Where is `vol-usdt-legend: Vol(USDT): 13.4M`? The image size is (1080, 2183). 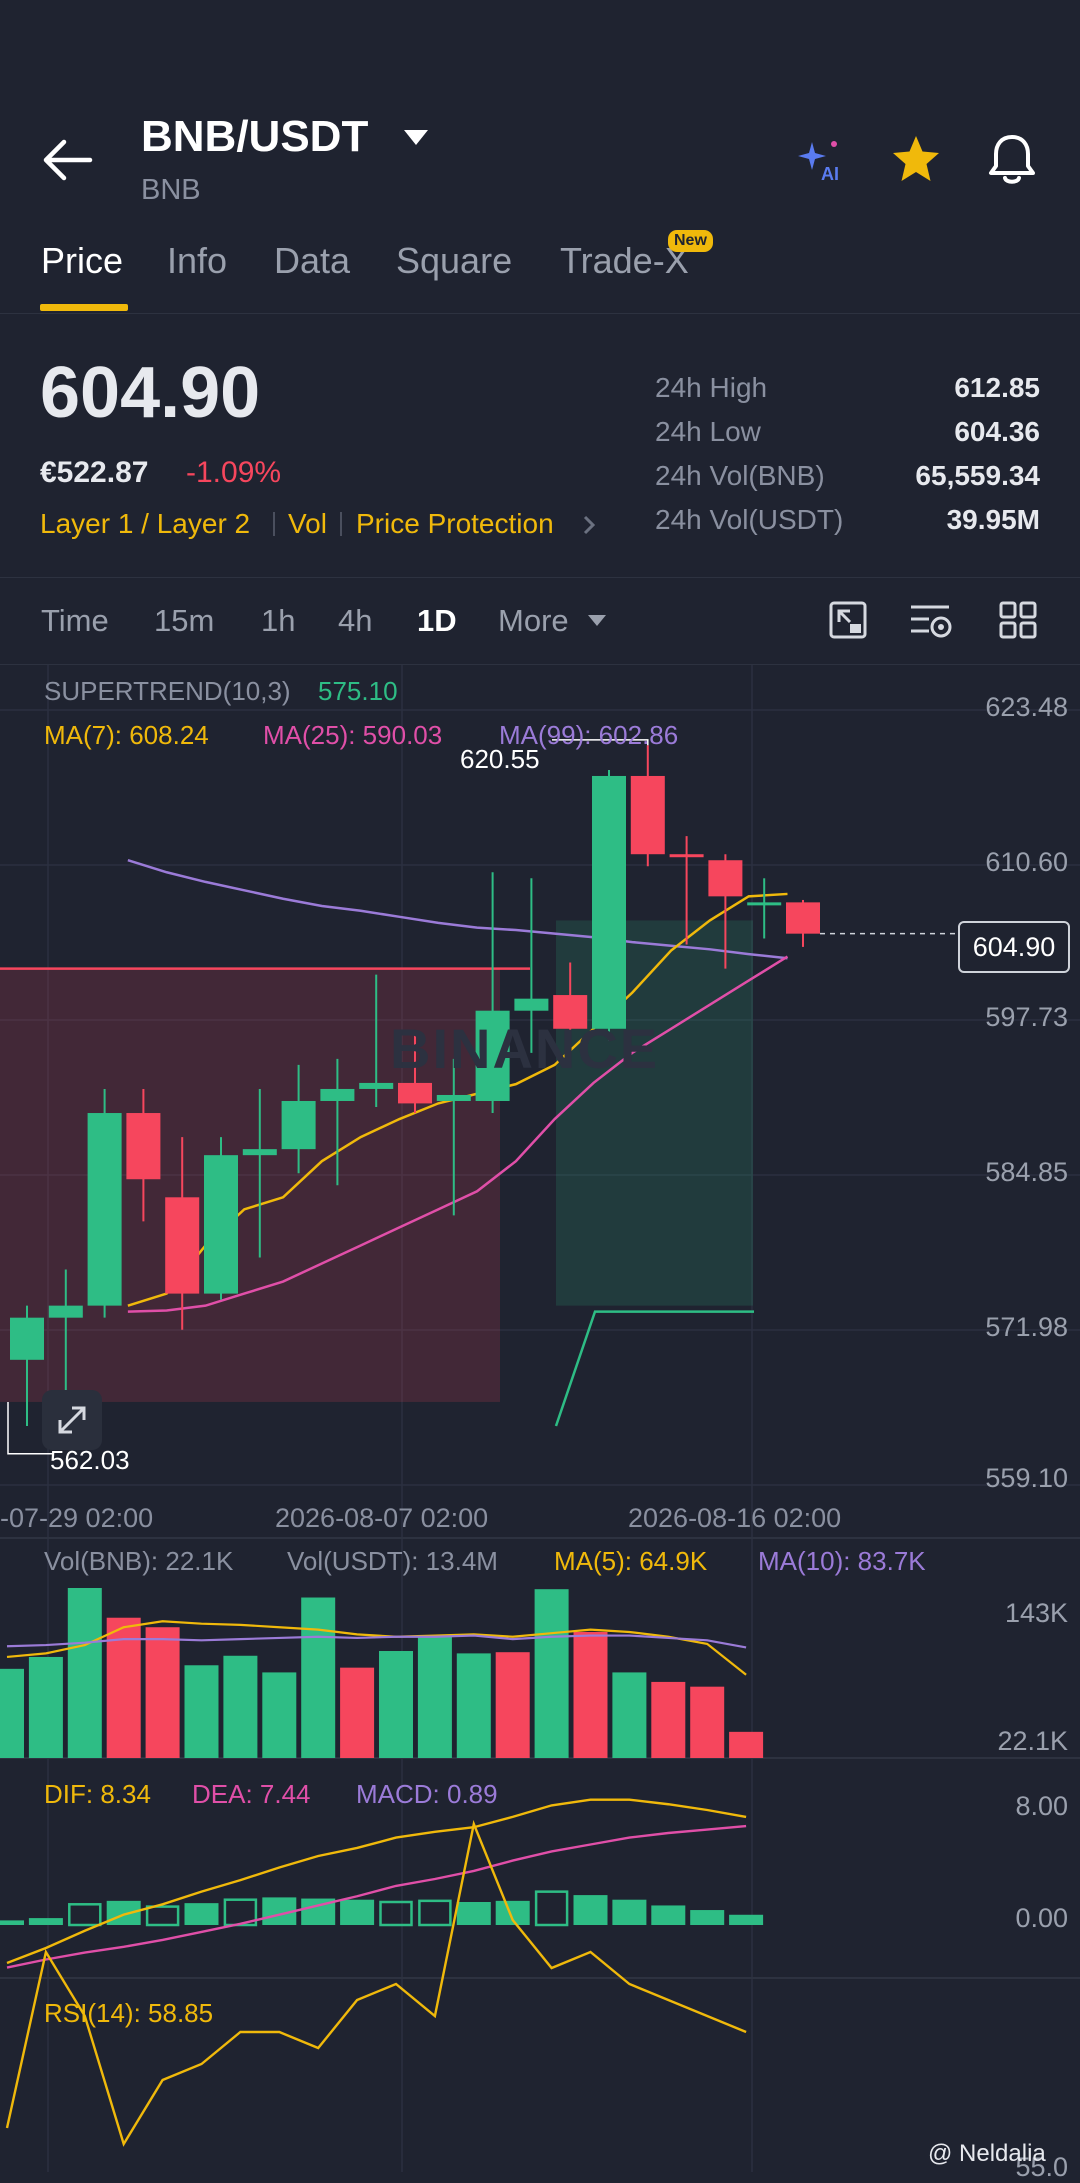
vol-usdt-legend: Vol(USDT): 13.4M is located at coordinates (392, 1561).